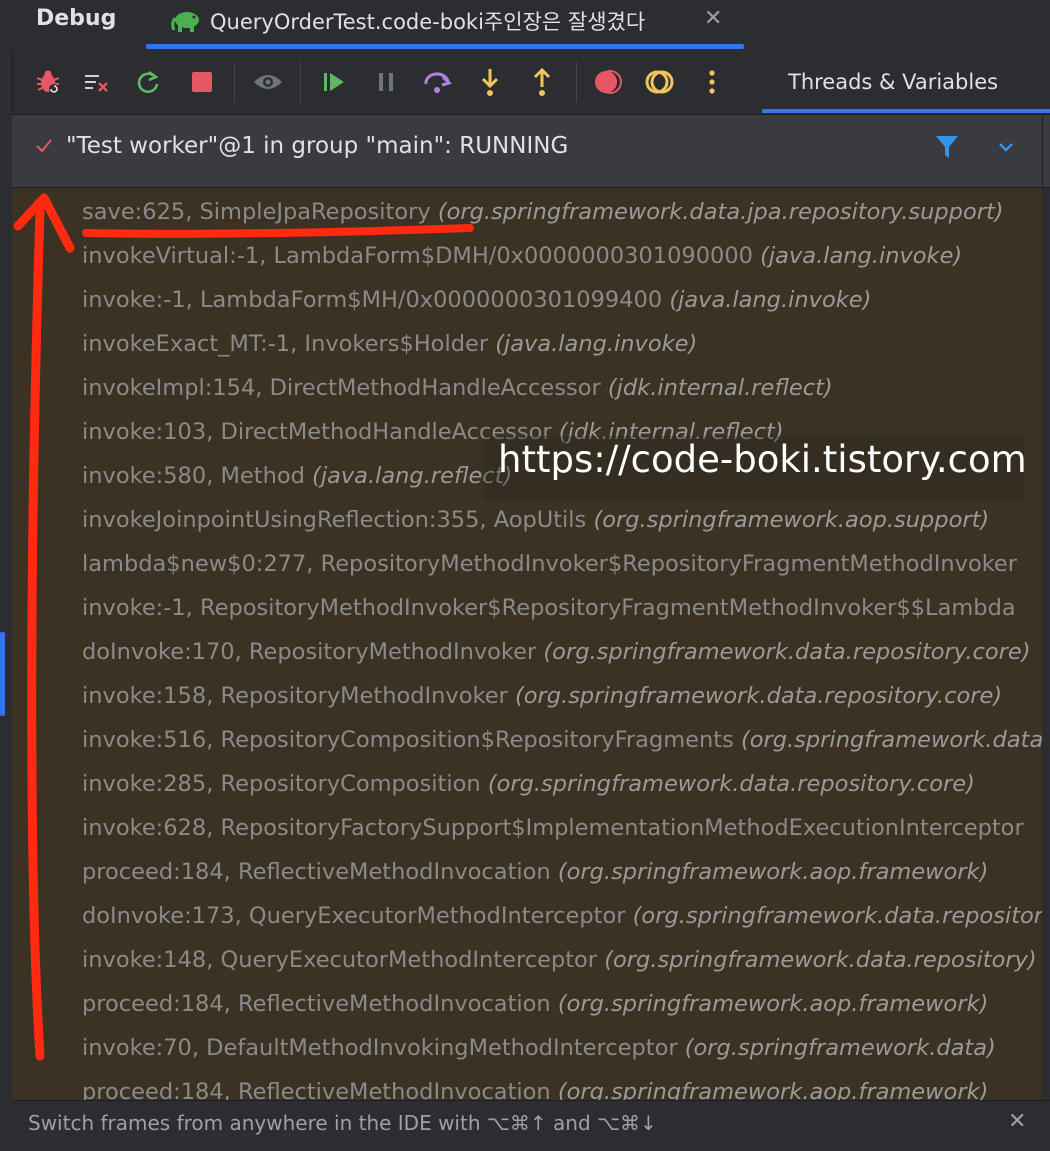 Image resolution: width=1050 pixels, height=1151 pixels. Describe the element at coordinates (660, 82) in the screenshot. I see `mute-breakpoints-icon` at that location.